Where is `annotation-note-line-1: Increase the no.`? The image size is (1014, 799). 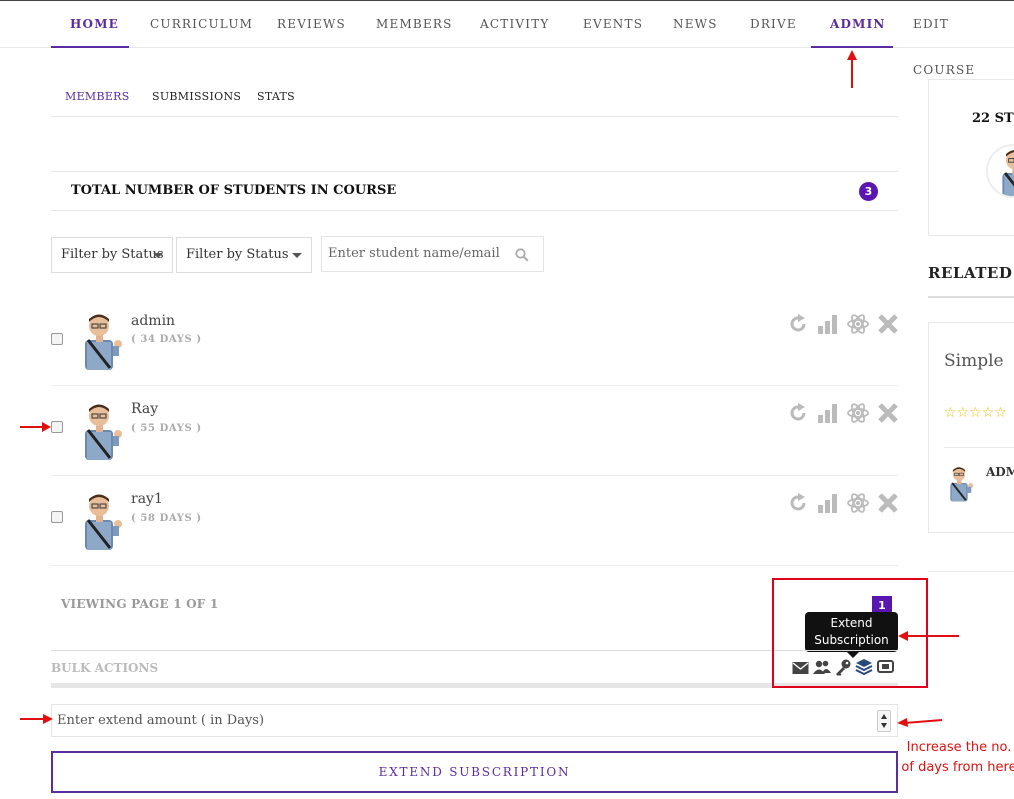
annotation-note-line-1: Increase the no. is located at coordinates (959, 747).